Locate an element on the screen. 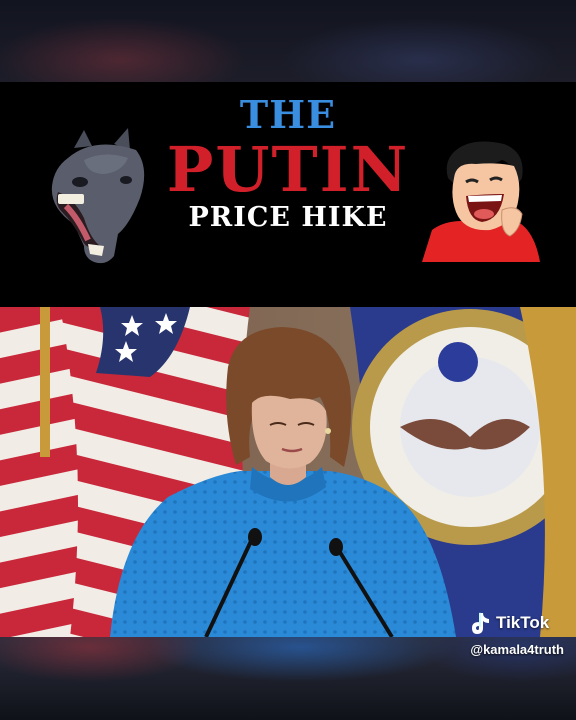 The height and width of the screenshot is (720, 576). creator-handle: @kamala4truth is located at coordinates (517, 649).